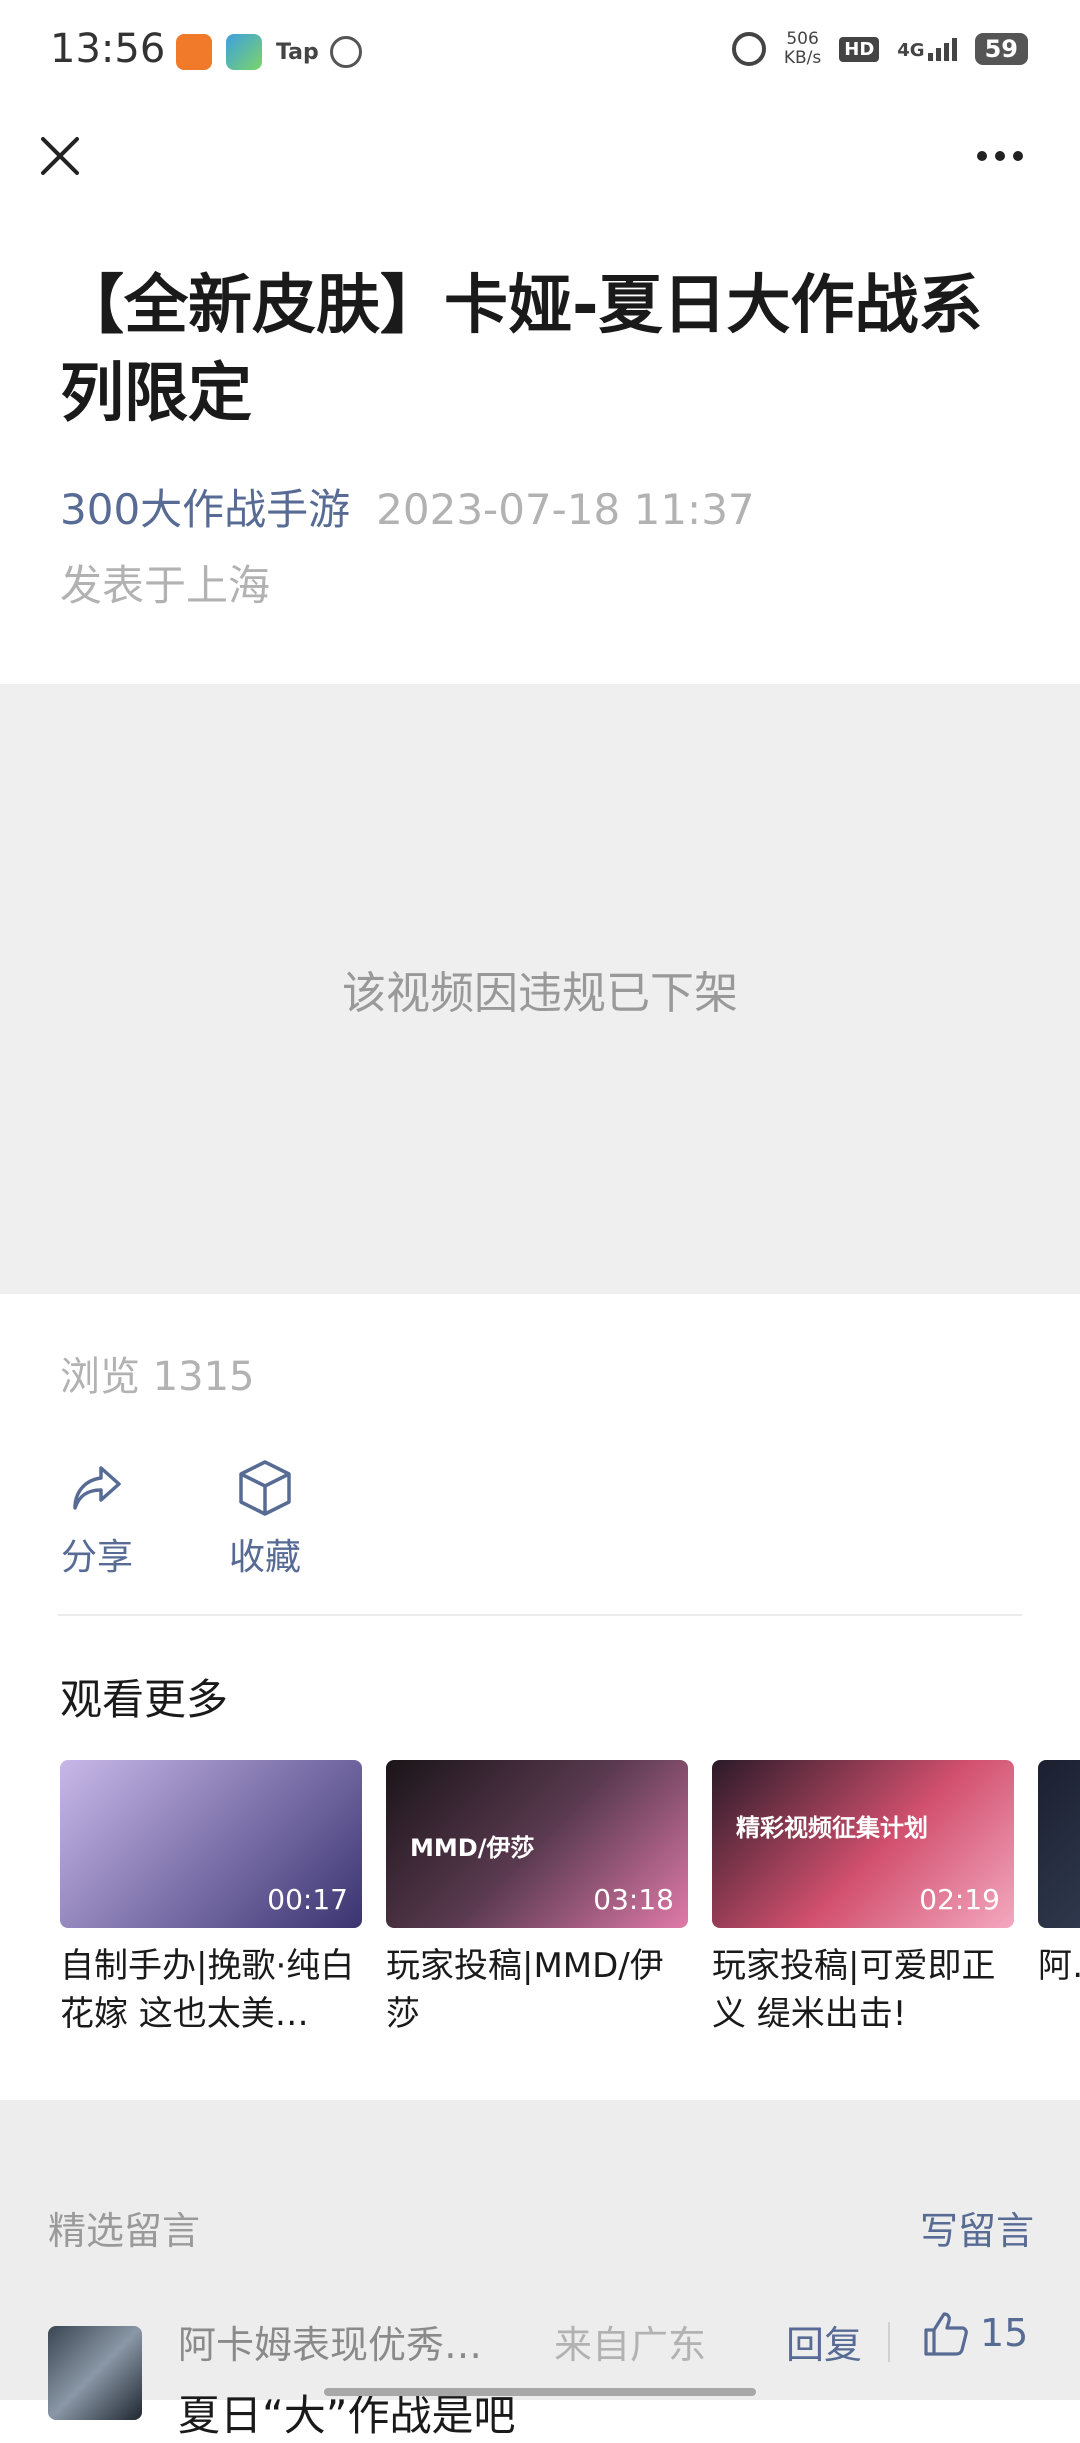  What do you see at coordinates (97, 1519) in the screenshot?
I see `share-button: 分享` at bounding box center [97, 1519].